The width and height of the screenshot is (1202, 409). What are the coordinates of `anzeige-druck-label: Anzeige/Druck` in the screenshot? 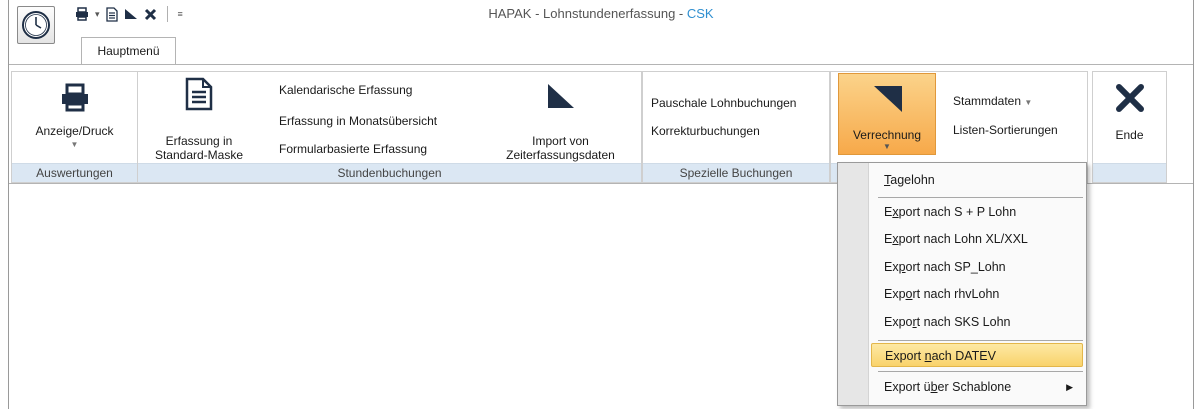 It's located at (74, 131).